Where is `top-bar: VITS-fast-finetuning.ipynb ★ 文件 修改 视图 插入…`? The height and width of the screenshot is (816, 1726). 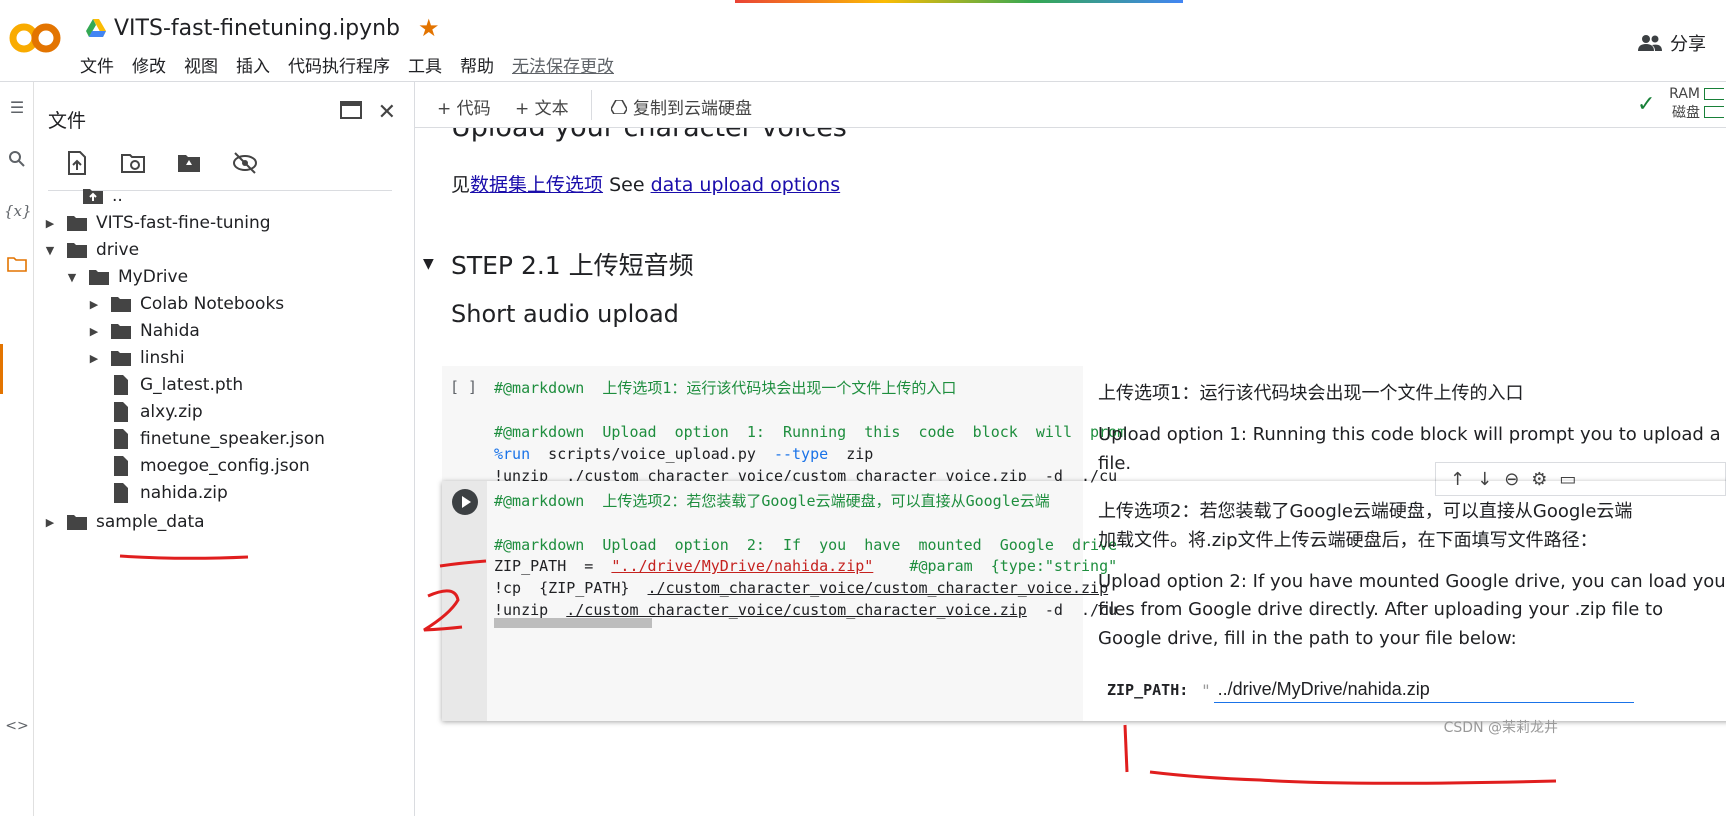 top-bar: VITS-fast-finetuning.ipynb ★ 文件 修改 视图 插入… is located at coordinates (863, 41).